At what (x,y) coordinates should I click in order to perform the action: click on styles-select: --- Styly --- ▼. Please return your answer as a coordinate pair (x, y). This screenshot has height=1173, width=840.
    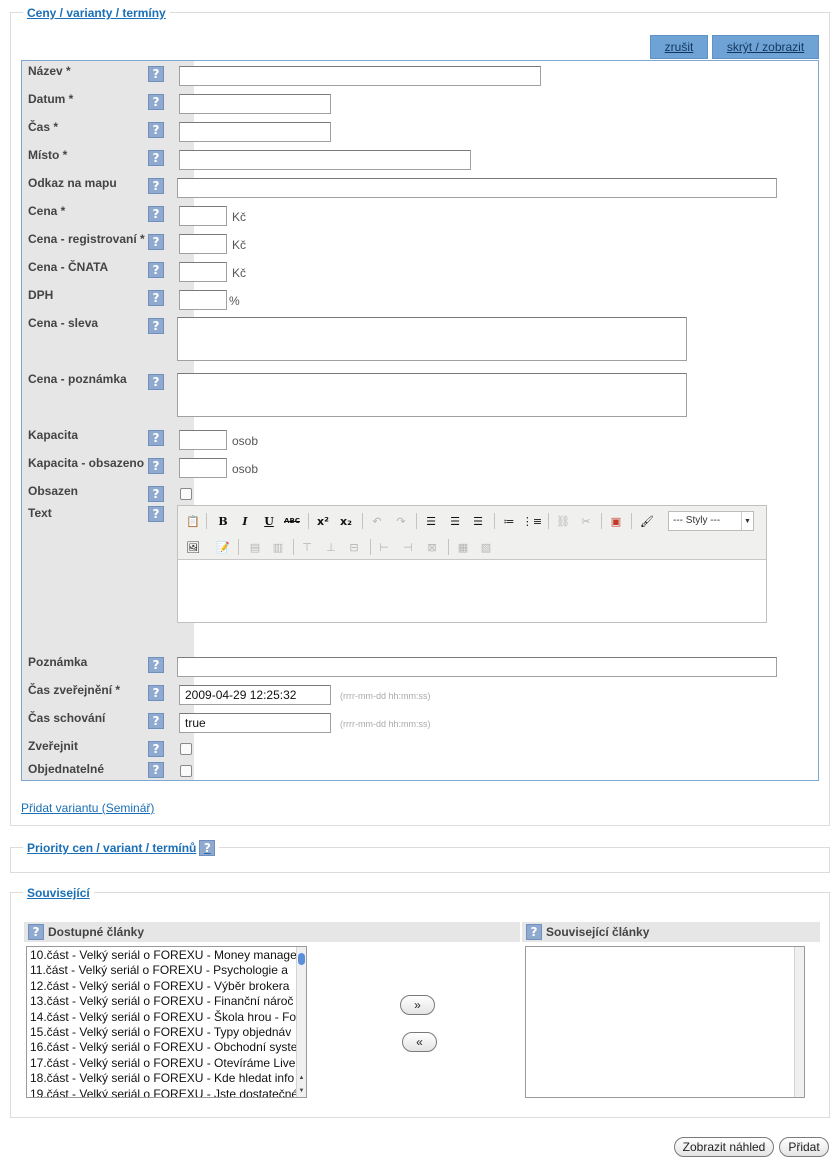
    Looking at the image, I should click on (711, 521).